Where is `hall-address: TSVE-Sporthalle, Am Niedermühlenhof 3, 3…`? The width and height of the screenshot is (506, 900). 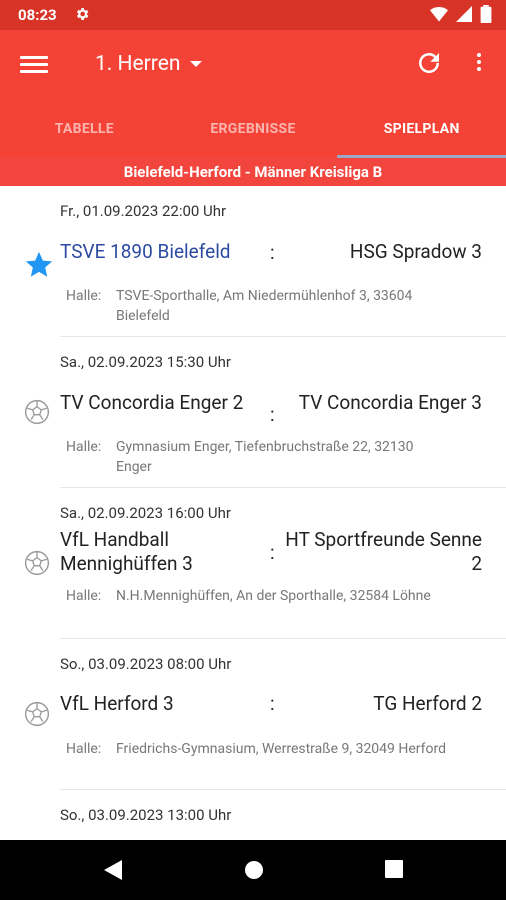
hall-address: TSVE-Sporthalle, Am Niedermühlenhof 3, 3… is located at coordinates (264, 306).